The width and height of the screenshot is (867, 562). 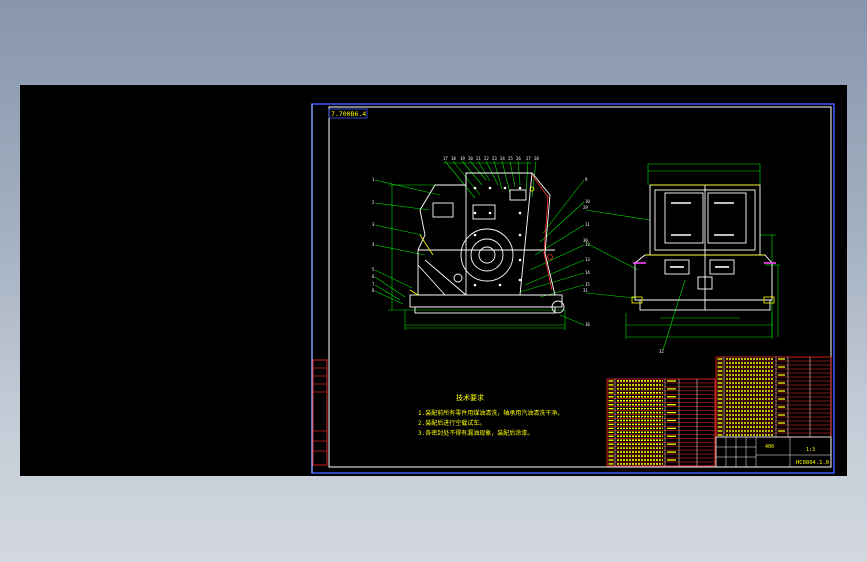 What do you see at coordinates (470, 158) in the screenshot?
I see `svg-text: 20` at bounding box center [470, 158].